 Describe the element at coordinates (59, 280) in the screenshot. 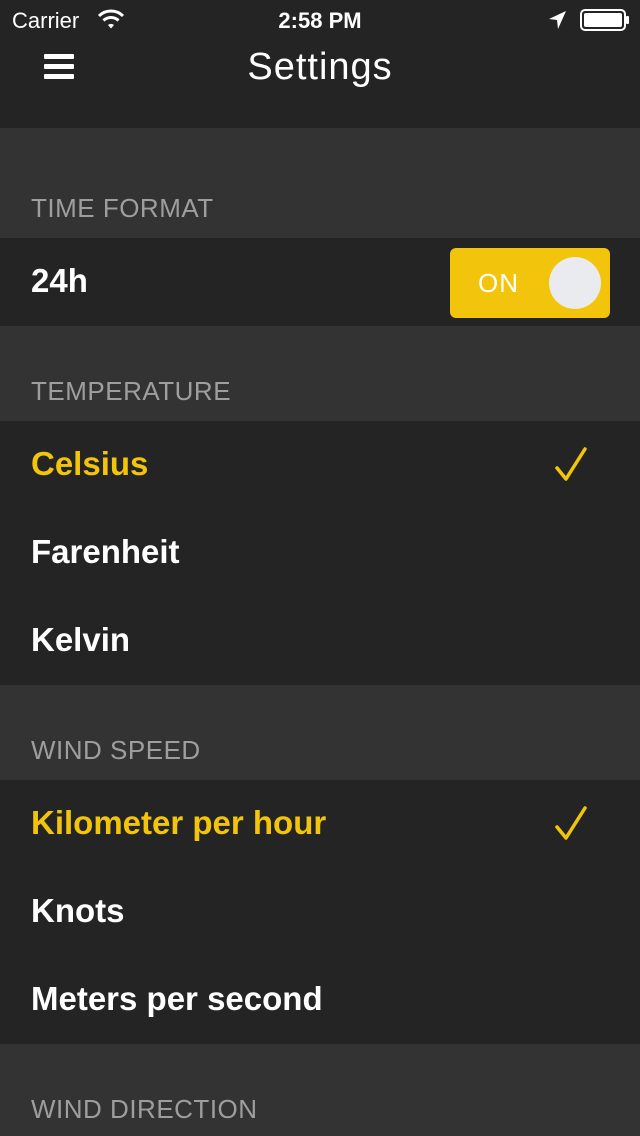

I see `row-label-24h: 24h` at that location.